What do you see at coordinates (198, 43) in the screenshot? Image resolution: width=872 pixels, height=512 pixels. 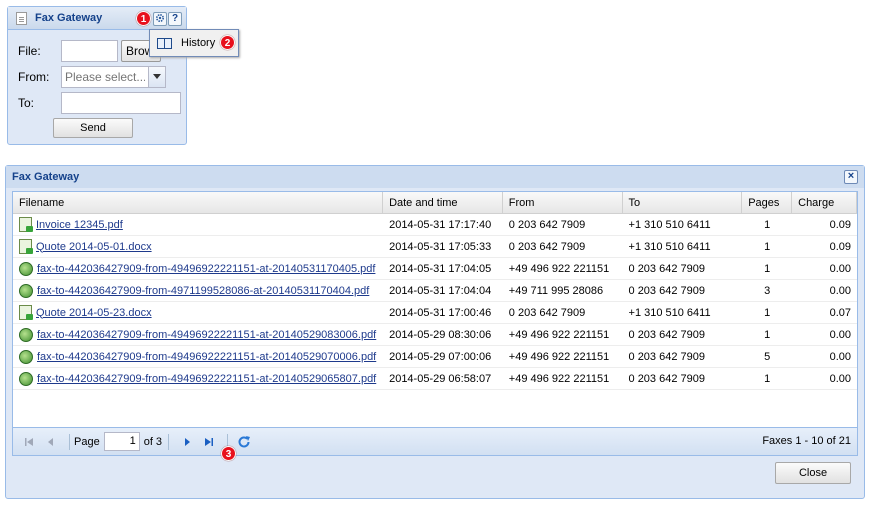 I see `menu-item-history: History` at bounding box center [198, 43].